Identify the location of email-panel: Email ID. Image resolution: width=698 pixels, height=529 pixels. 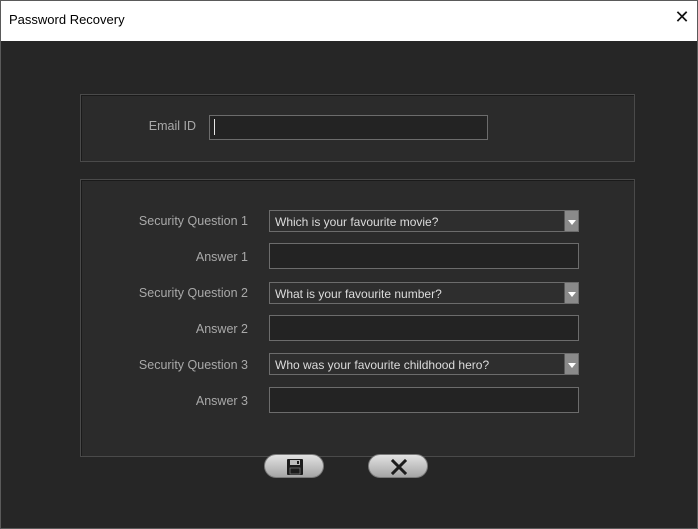
(357, 128).